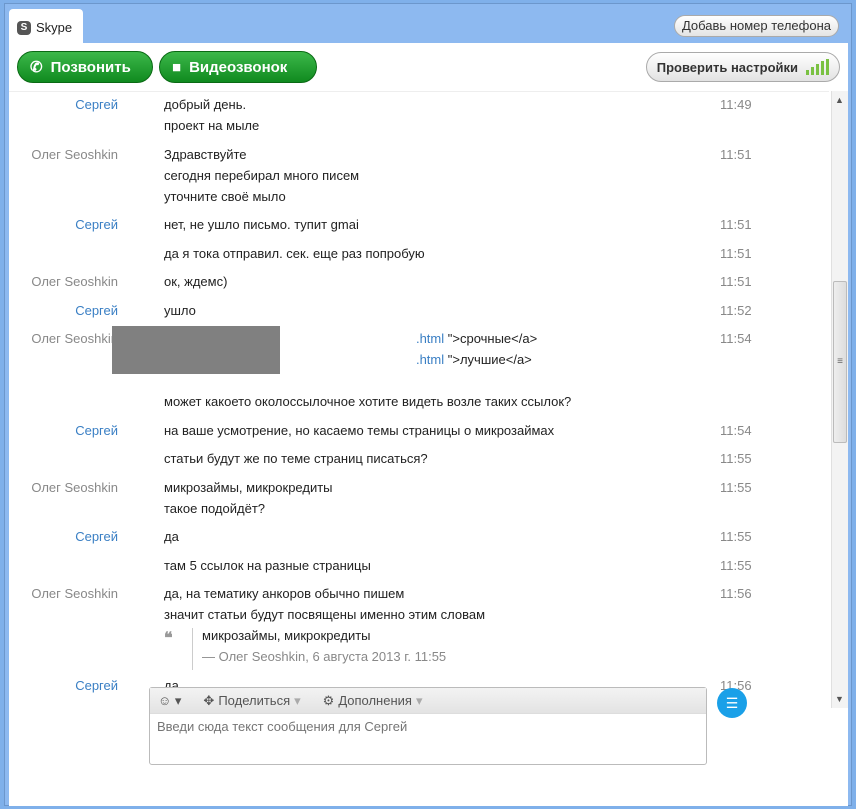 The width and height of the screenshot is (856, 809). Describe the element at coordinates (196, 350) in the screenshot. I see `redacted-area` at that location.